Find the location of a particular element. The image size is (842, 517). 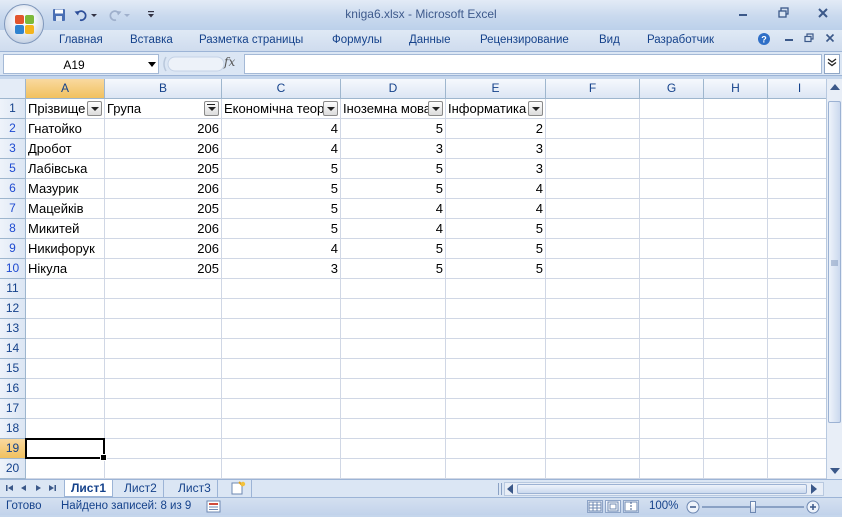

cell-a2: Гнатойко is located at coordinates (65, 129).